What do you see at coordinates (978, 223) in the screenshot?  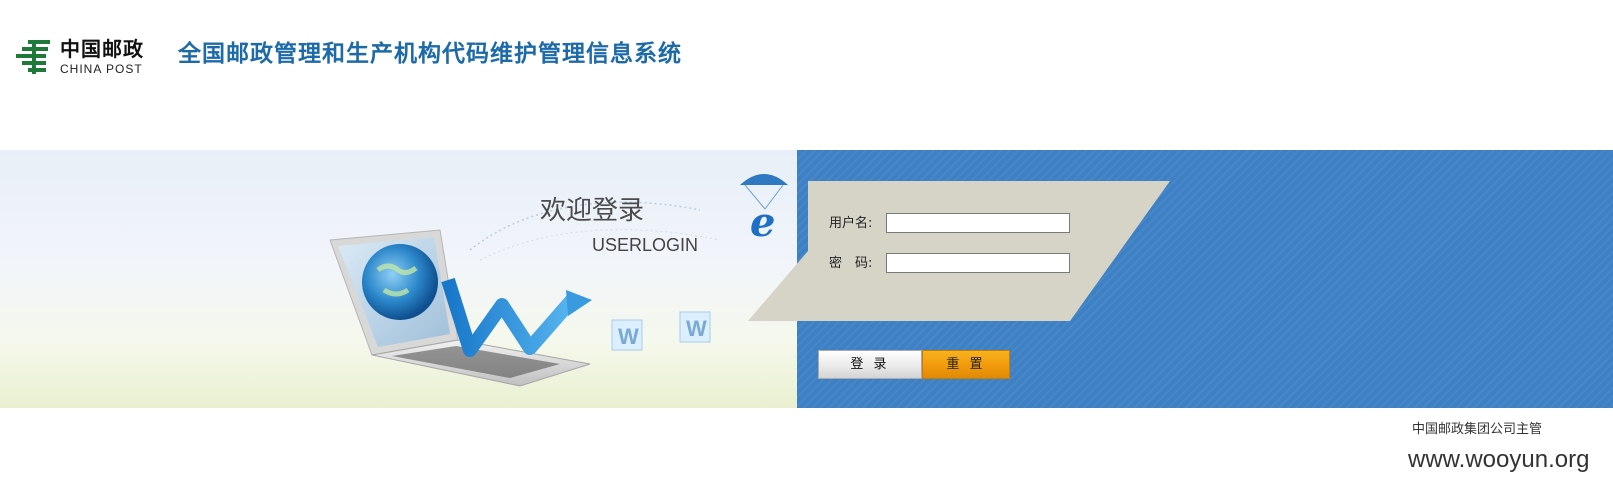 I see `username-field` at bounding box center [978, 223].